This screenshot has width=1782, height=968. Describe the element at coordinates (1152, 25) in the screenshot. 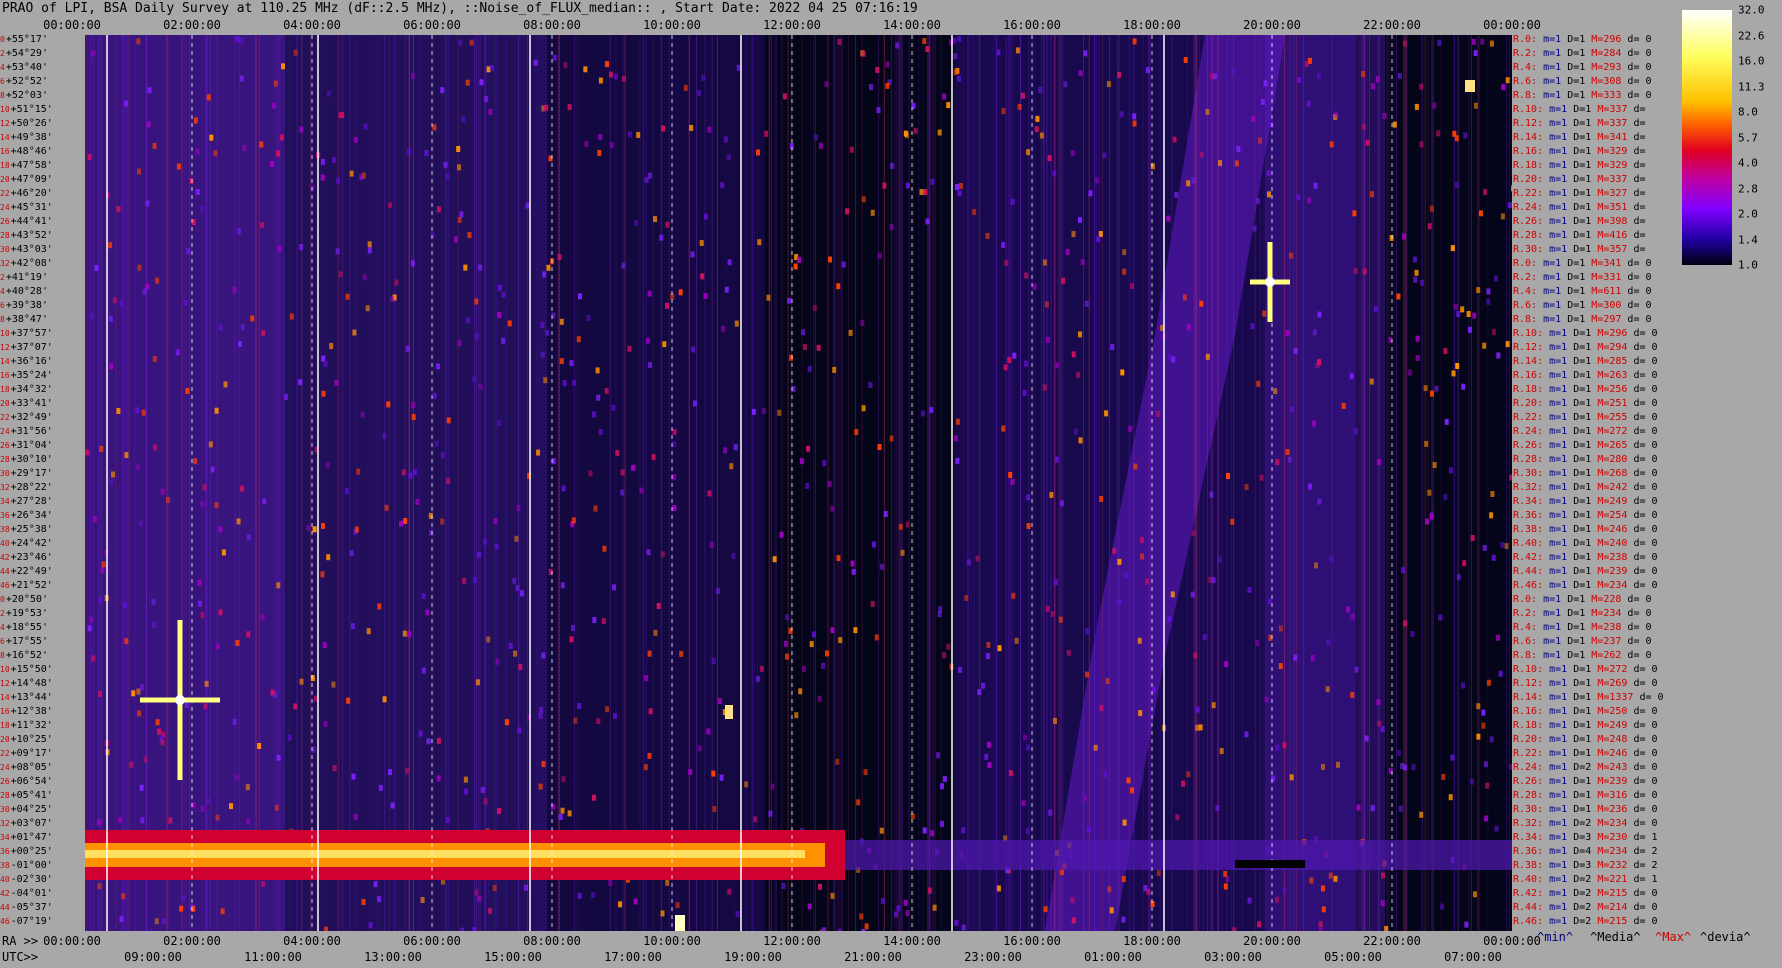

I see `top-tick-label: 18:00:00` at that location.